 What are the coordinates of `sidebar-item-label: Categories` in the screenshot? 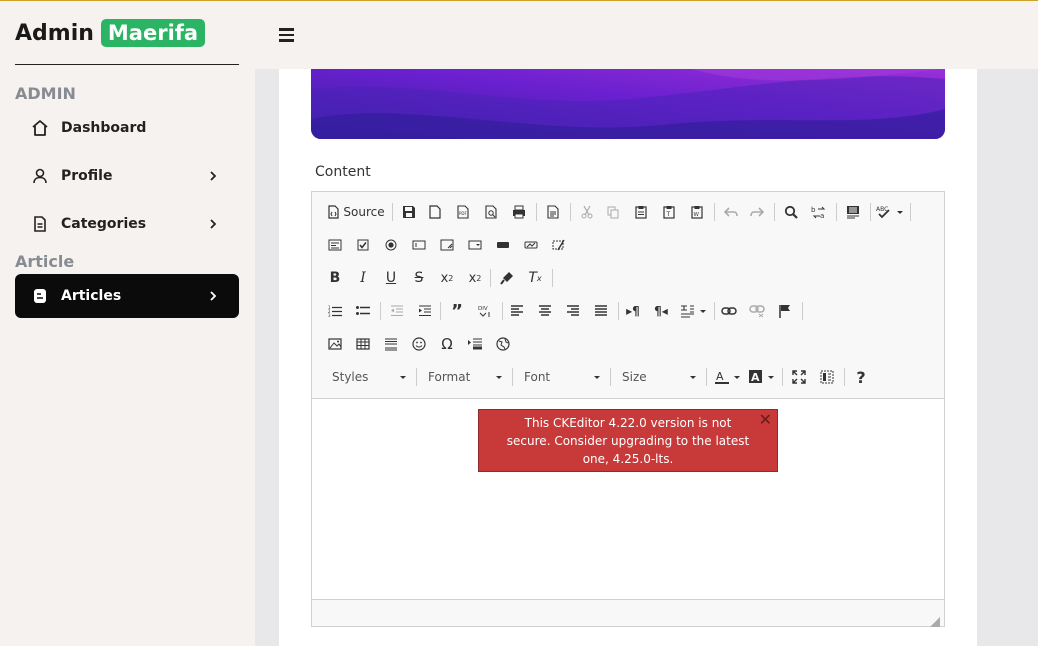 It's located at (104, 224).